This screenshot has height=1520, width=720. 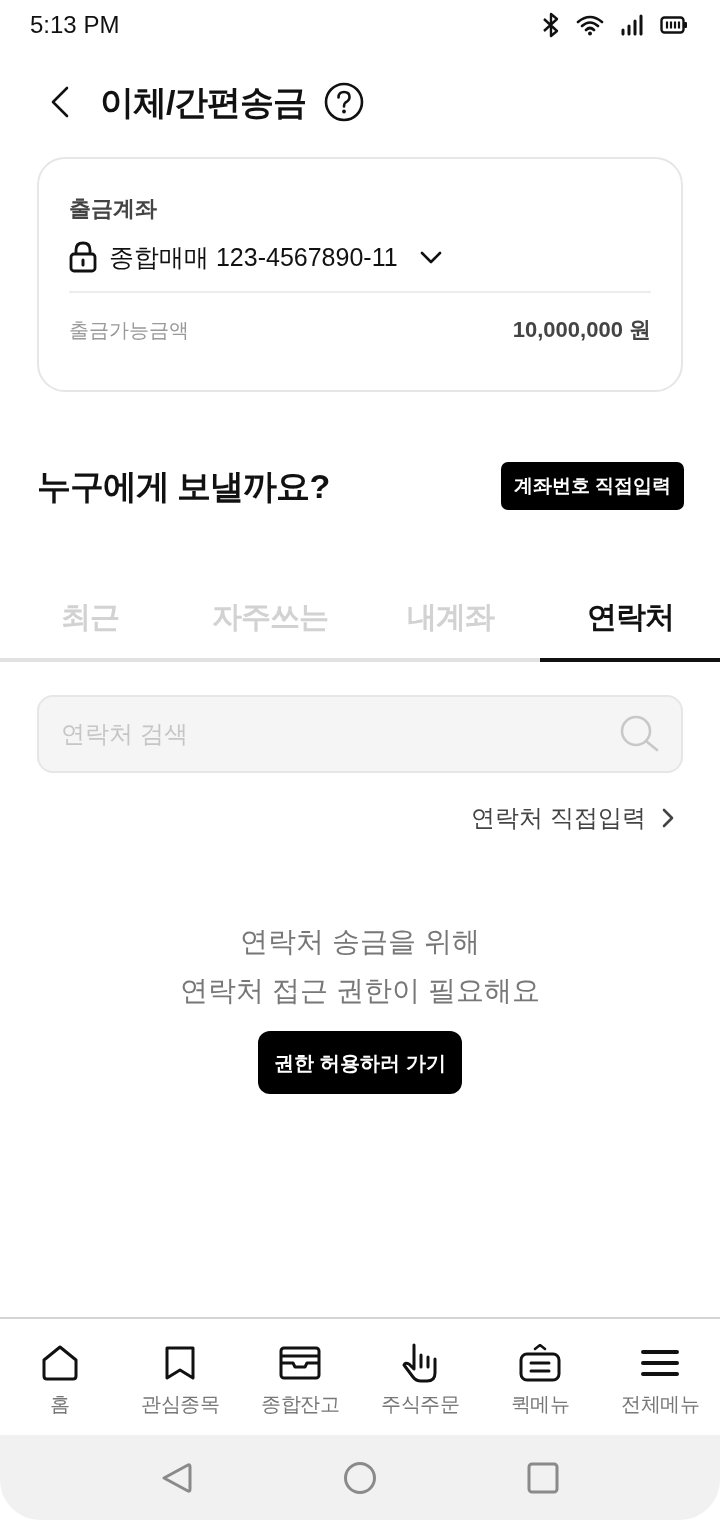 I want to click on quick-menu-icon, so click(x=540, y=1363).